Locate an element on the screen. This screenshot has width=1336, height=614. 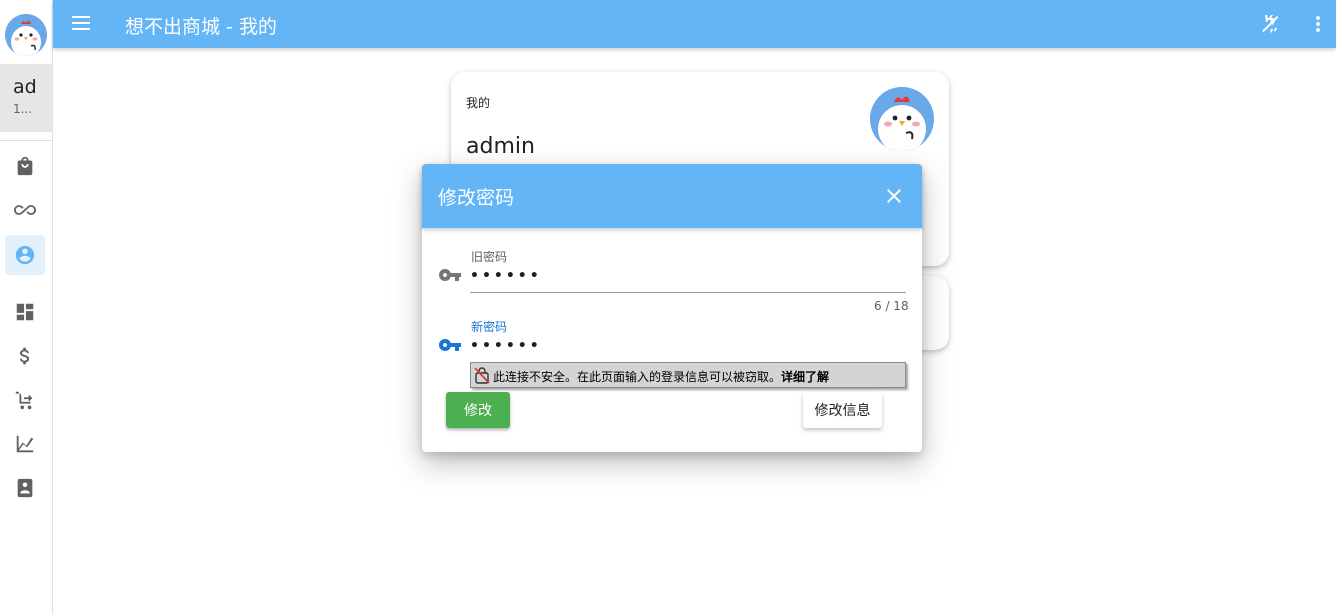
new-password-label: 新密码 is located at coordinates (489, 327).